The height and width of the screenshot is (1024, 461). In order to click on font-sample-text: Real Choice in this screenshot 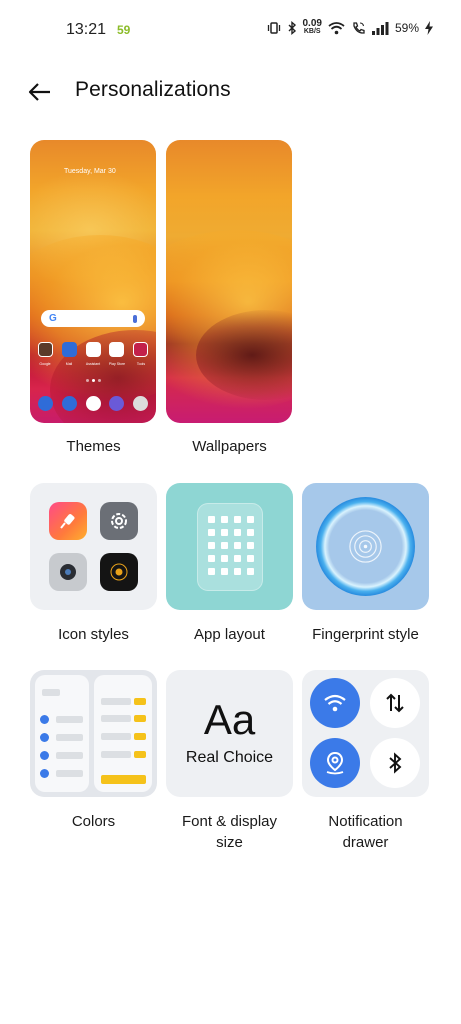, I will do `click(229, 757)`.